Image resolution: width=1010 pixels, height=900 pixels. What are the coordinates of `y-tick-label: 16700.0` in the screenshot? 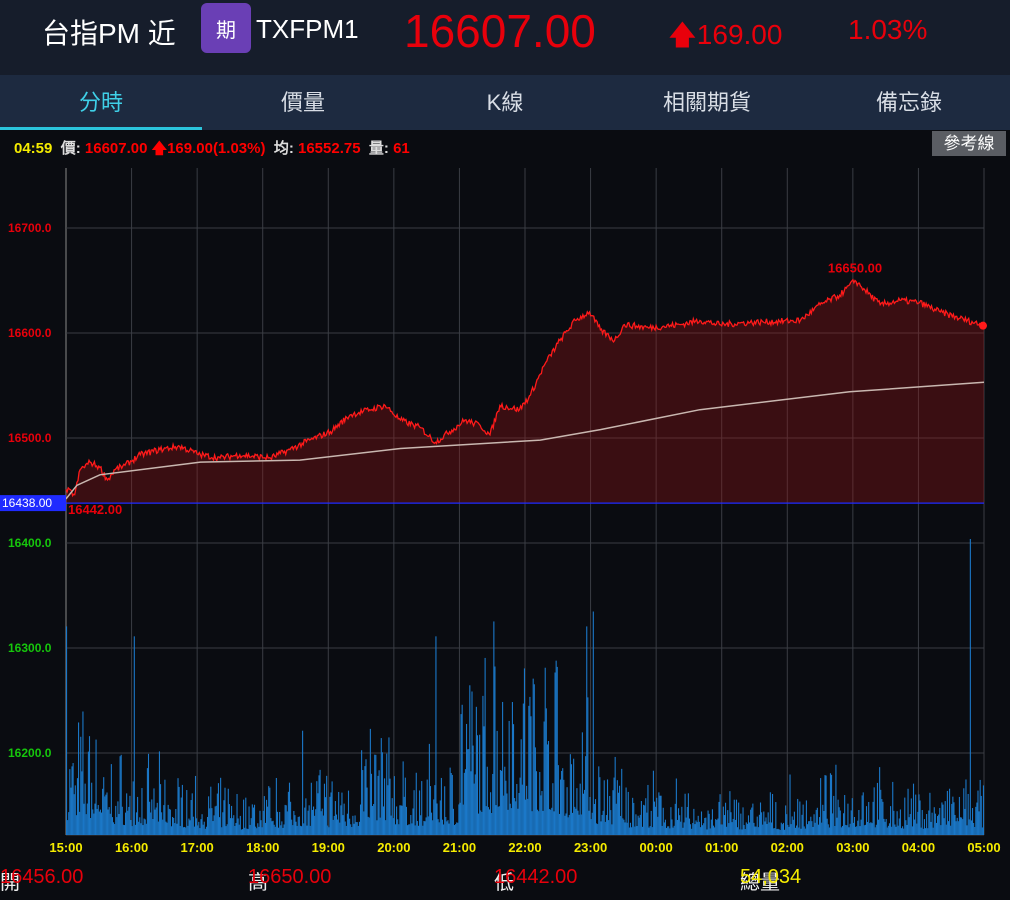 It's located at (30, 228).